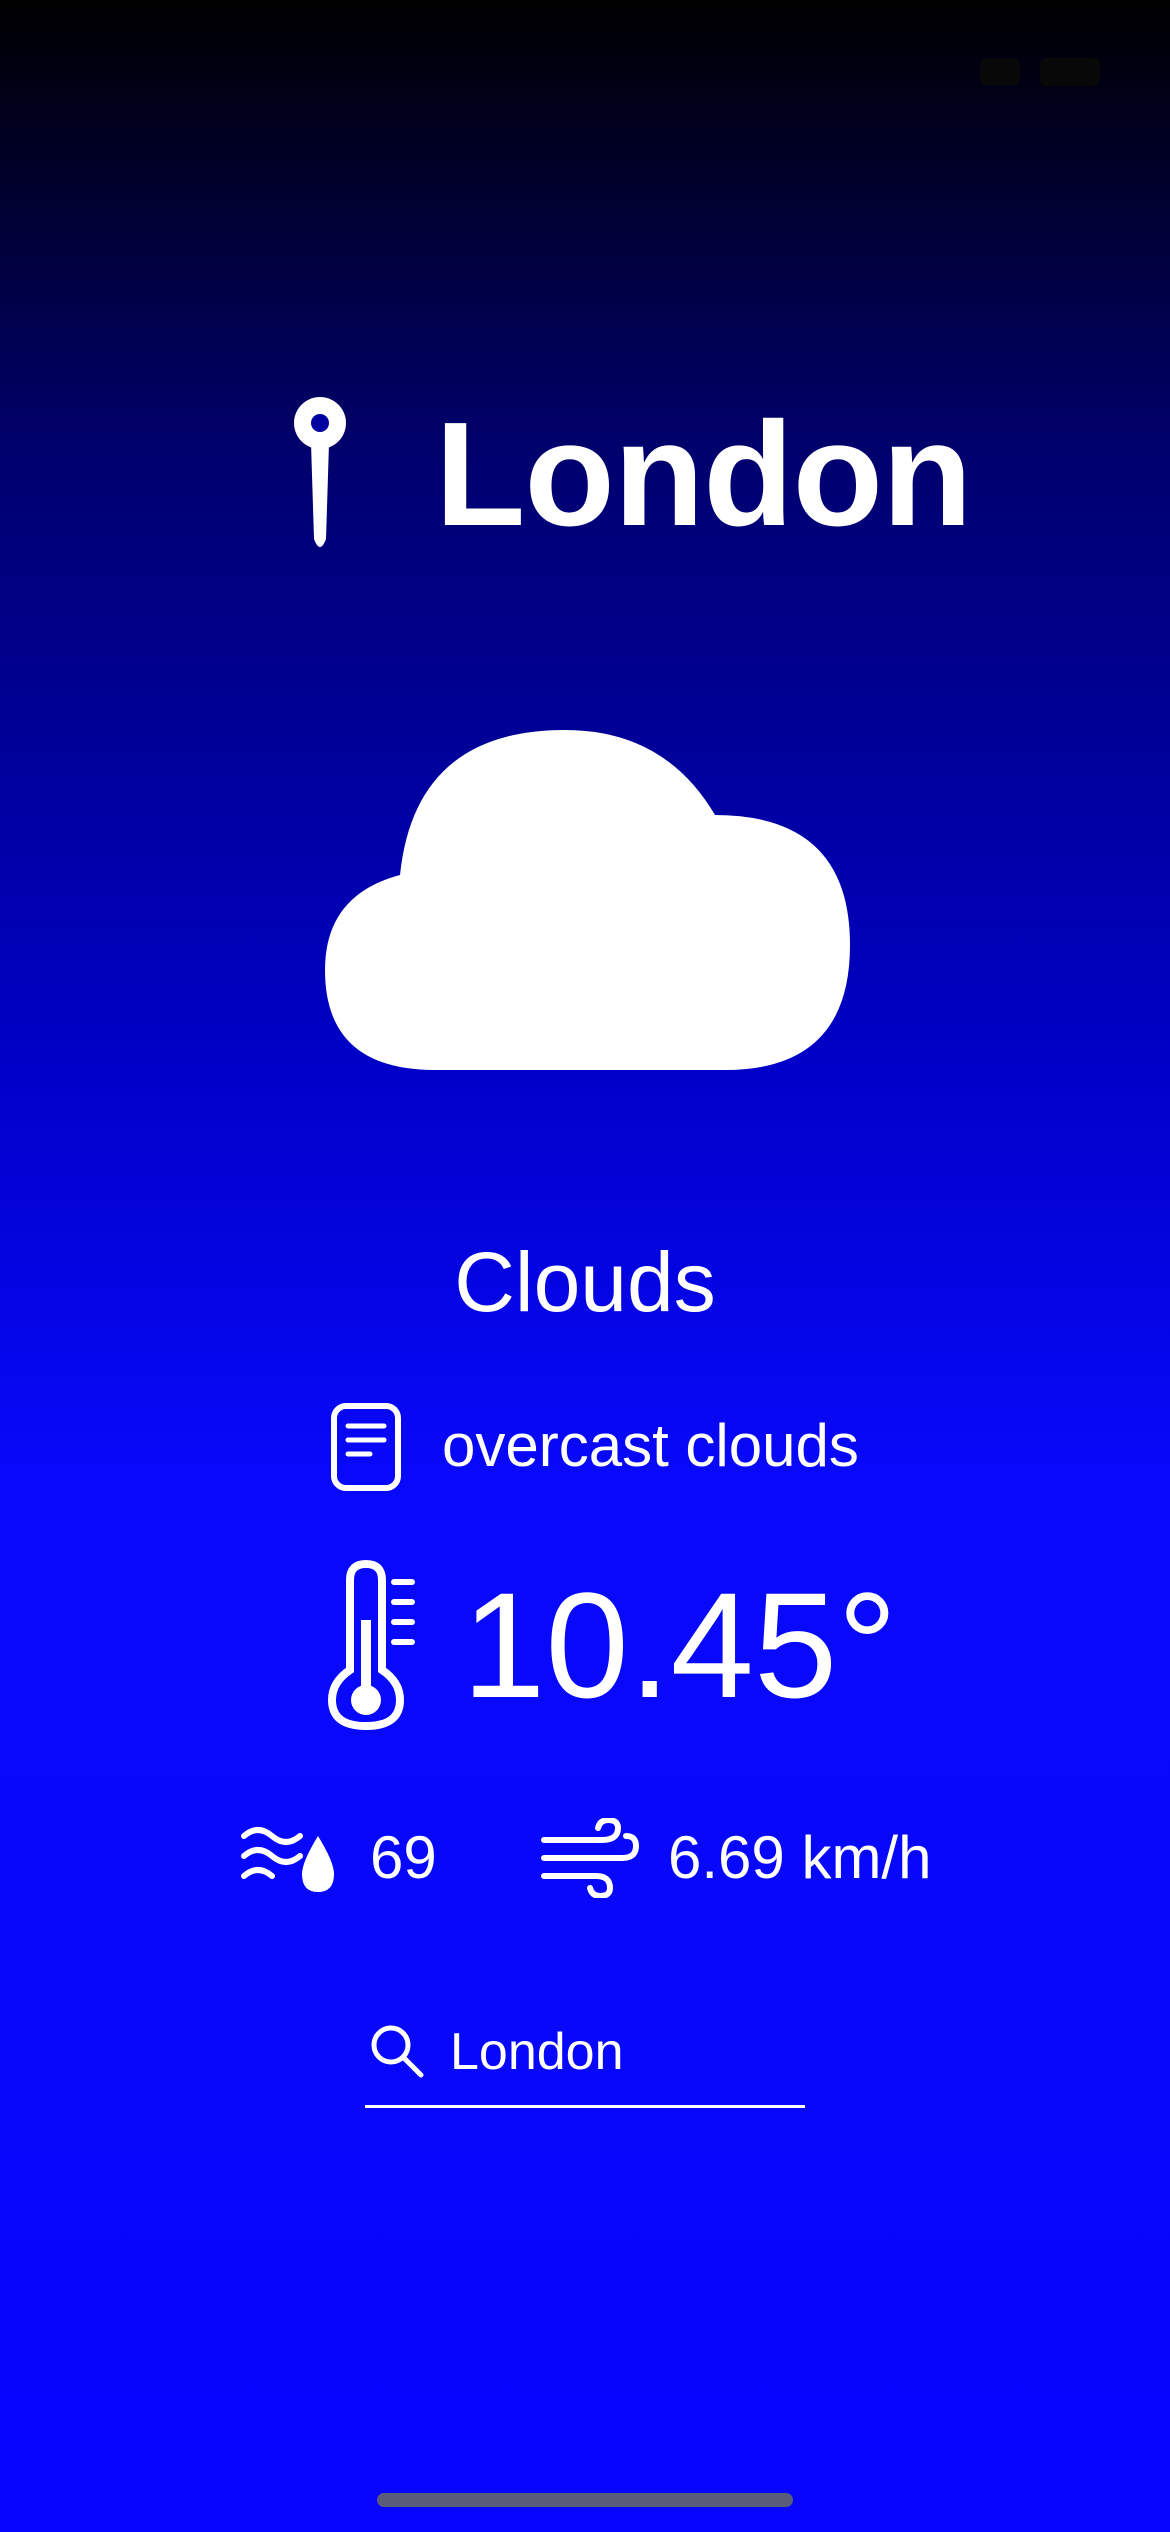 This screenshot has height=2532, width=1170. I want to click on thermometer-icon, so click(371, 1645).